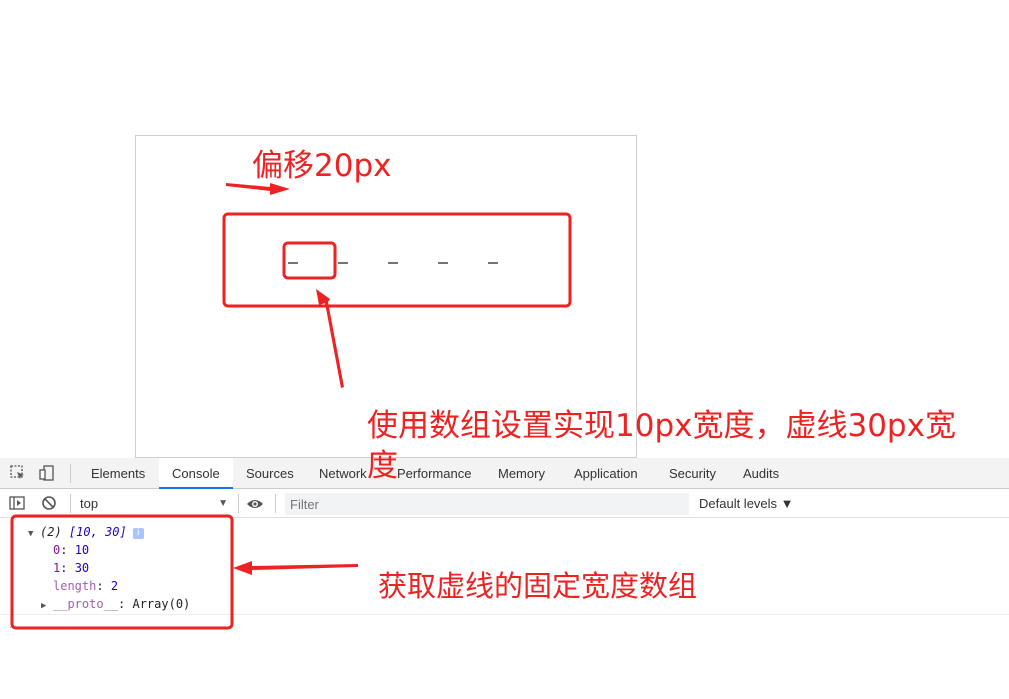  I want to click on entry-value: 10, so click(82, 550).